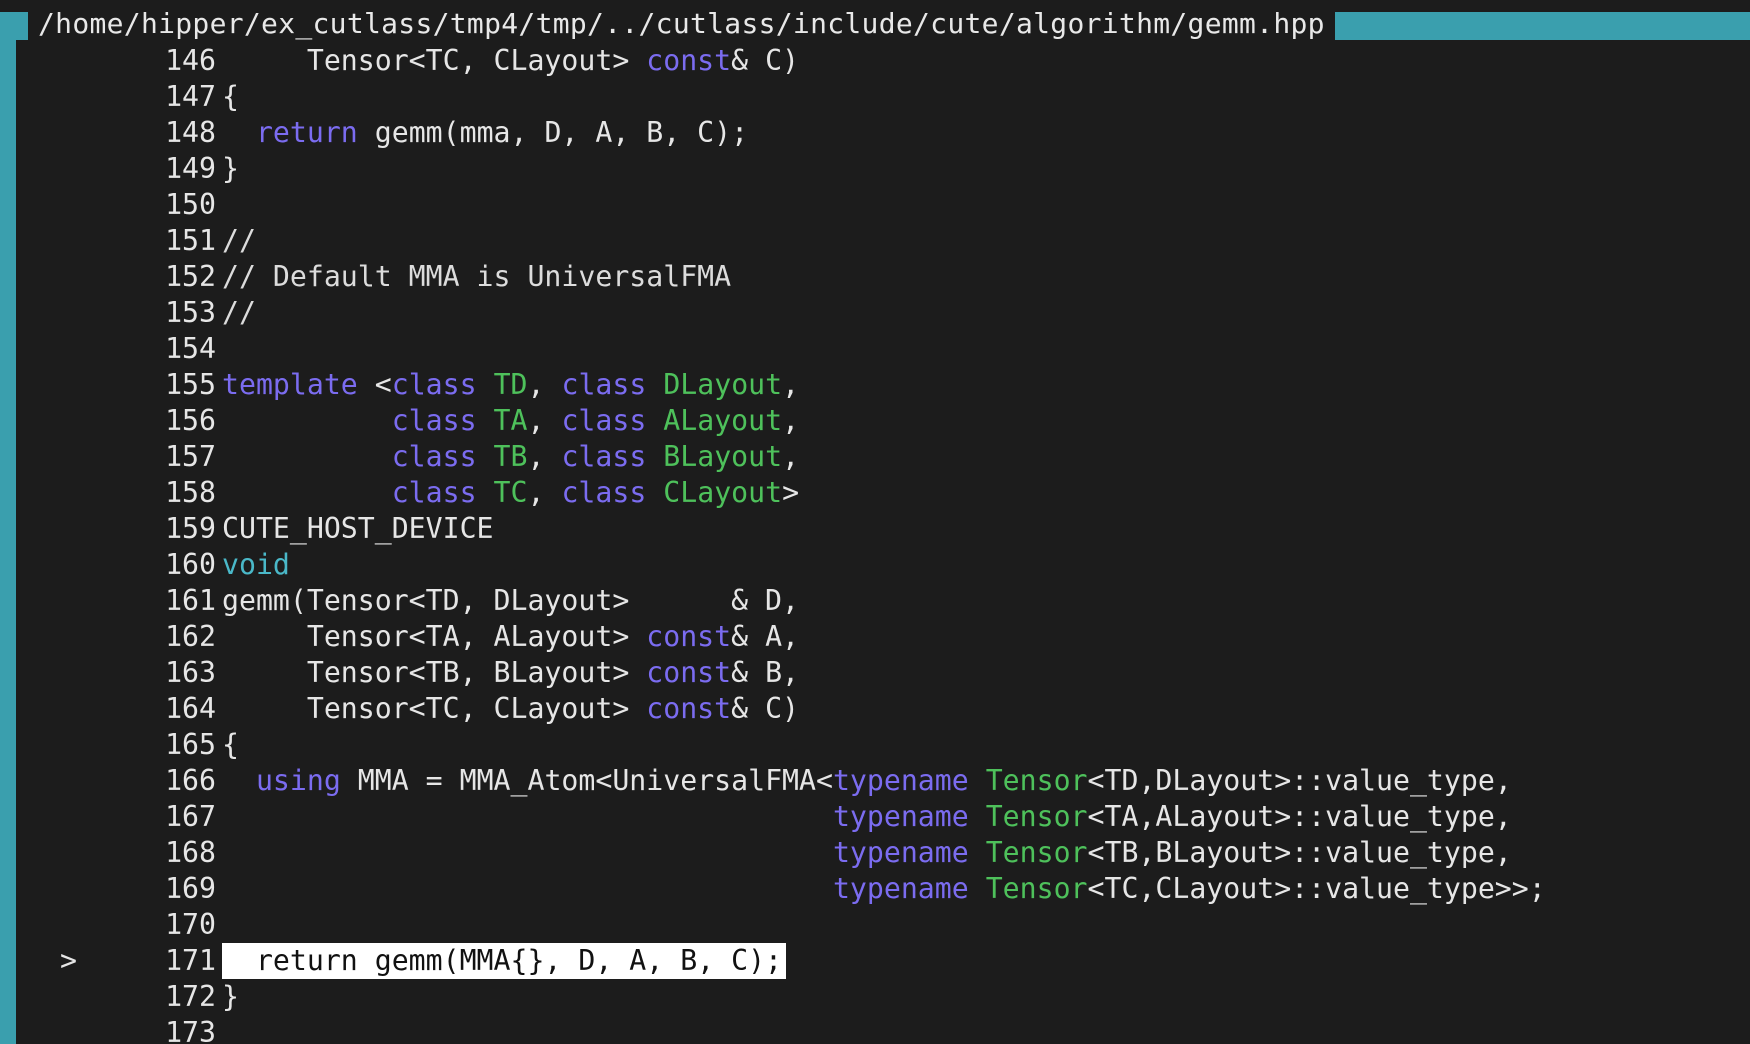 This screenshot has height=1044, width=1750. Describe the element at coordinates (190, 276) in the screenshot. I see `line-number: 152` at that location.